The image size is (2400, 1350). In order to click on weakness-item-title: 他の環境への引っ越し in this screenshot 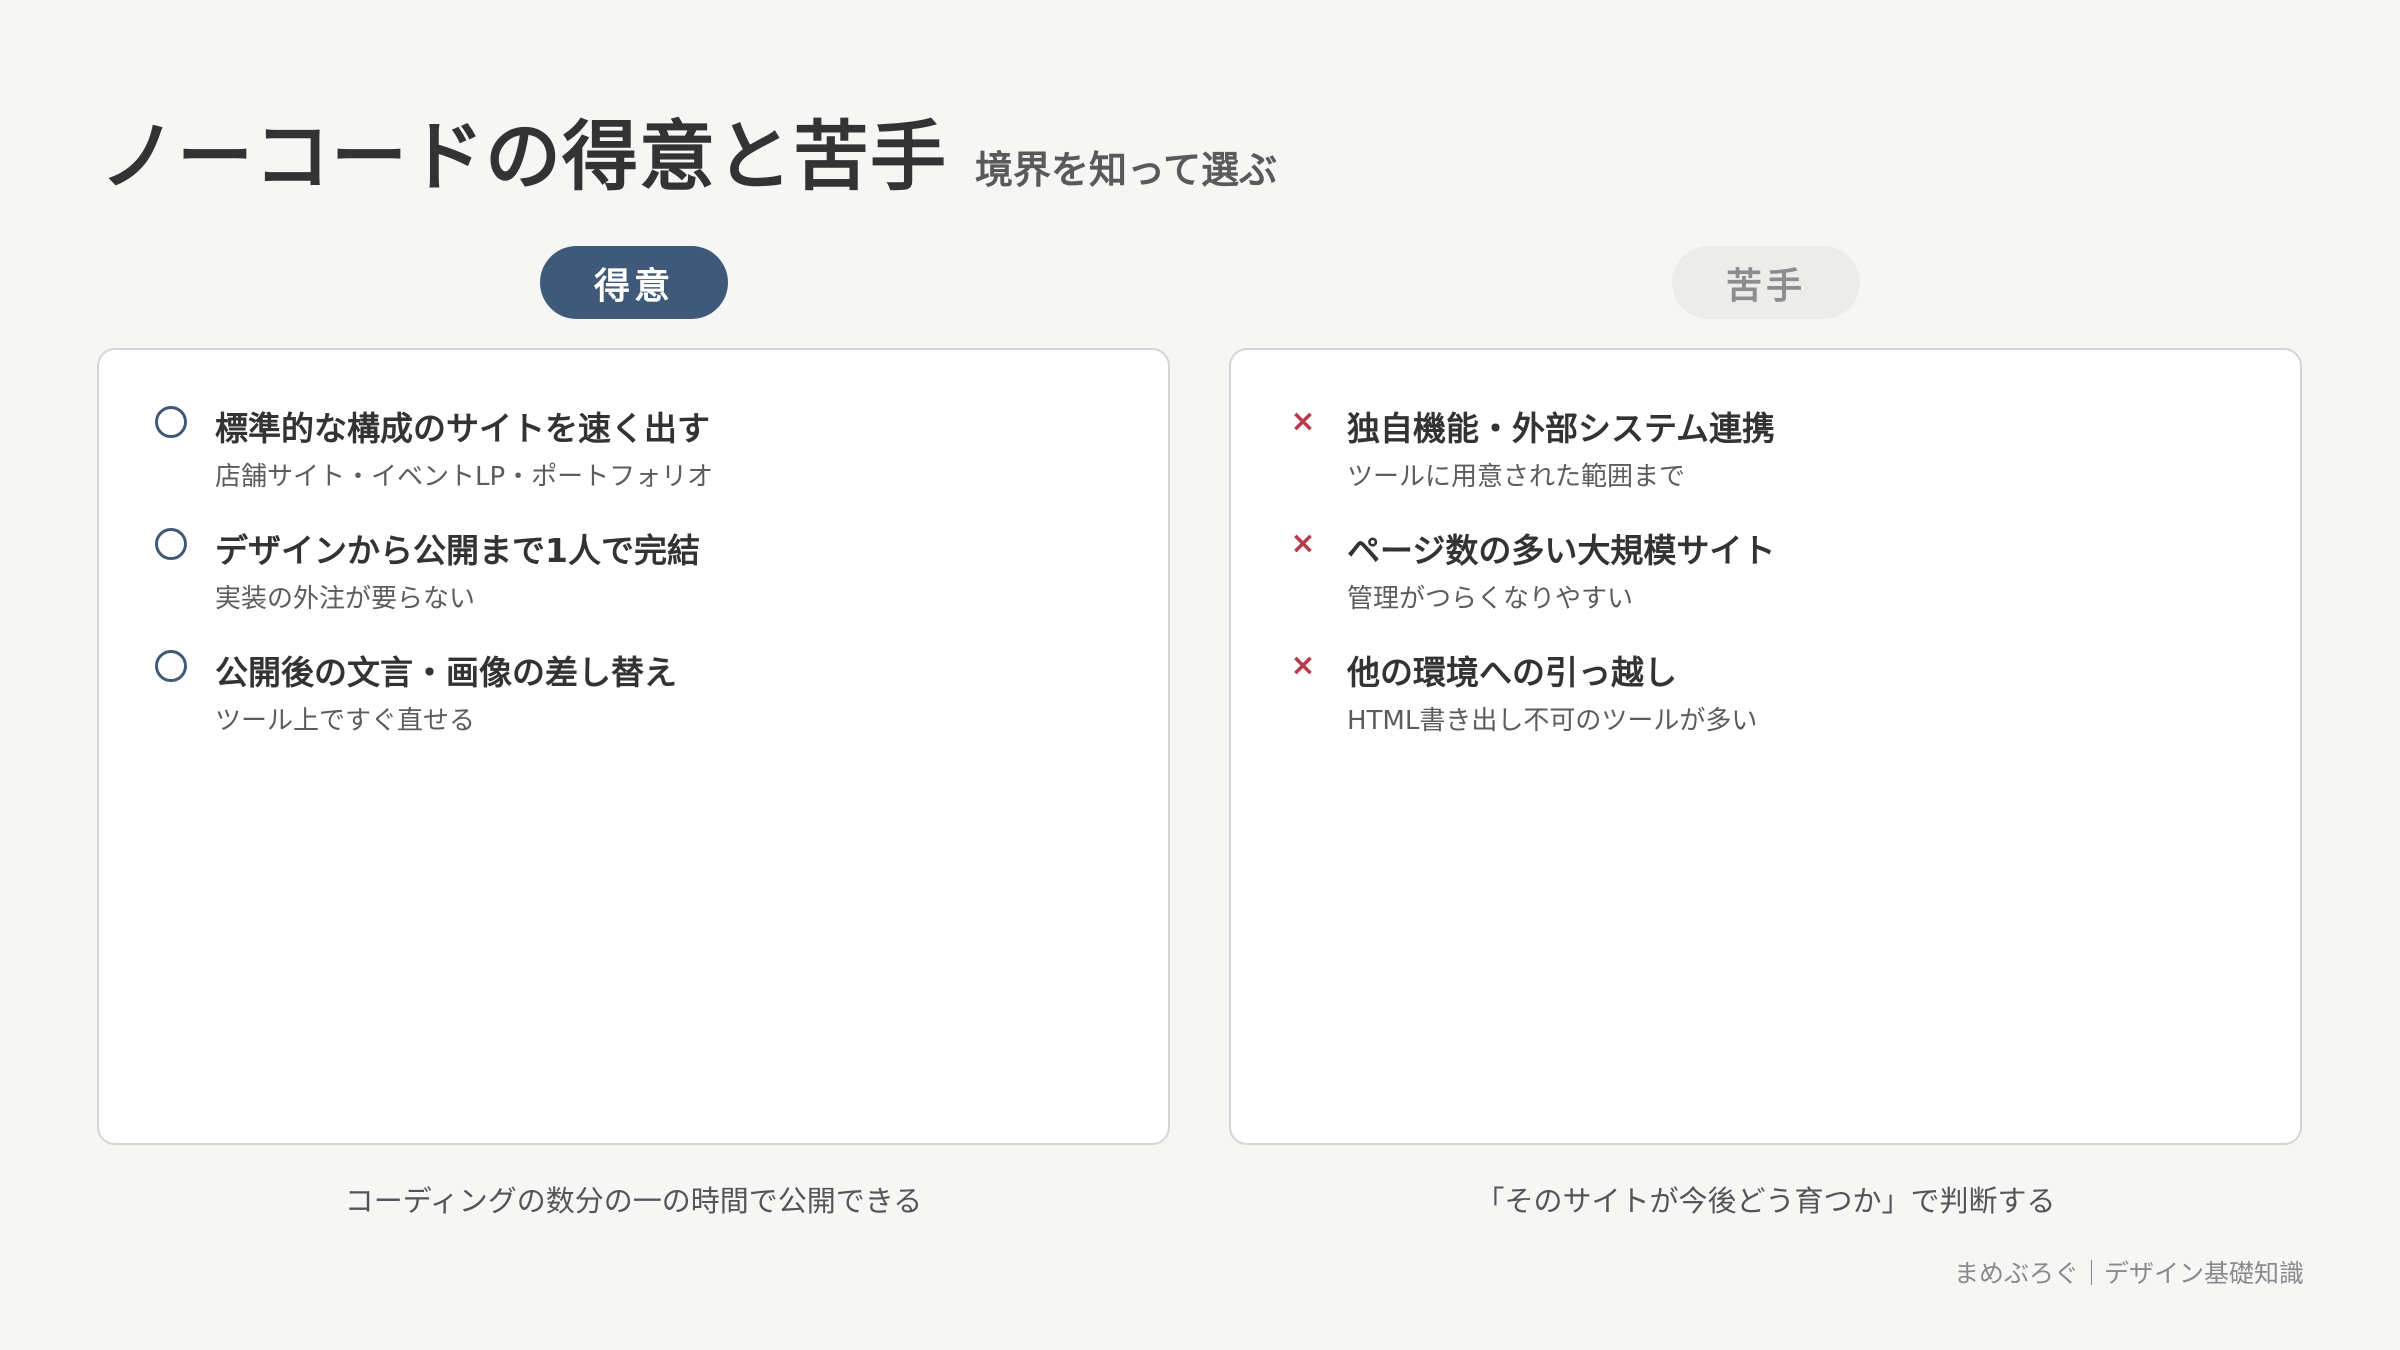, I will do `click(1512, 672)`.